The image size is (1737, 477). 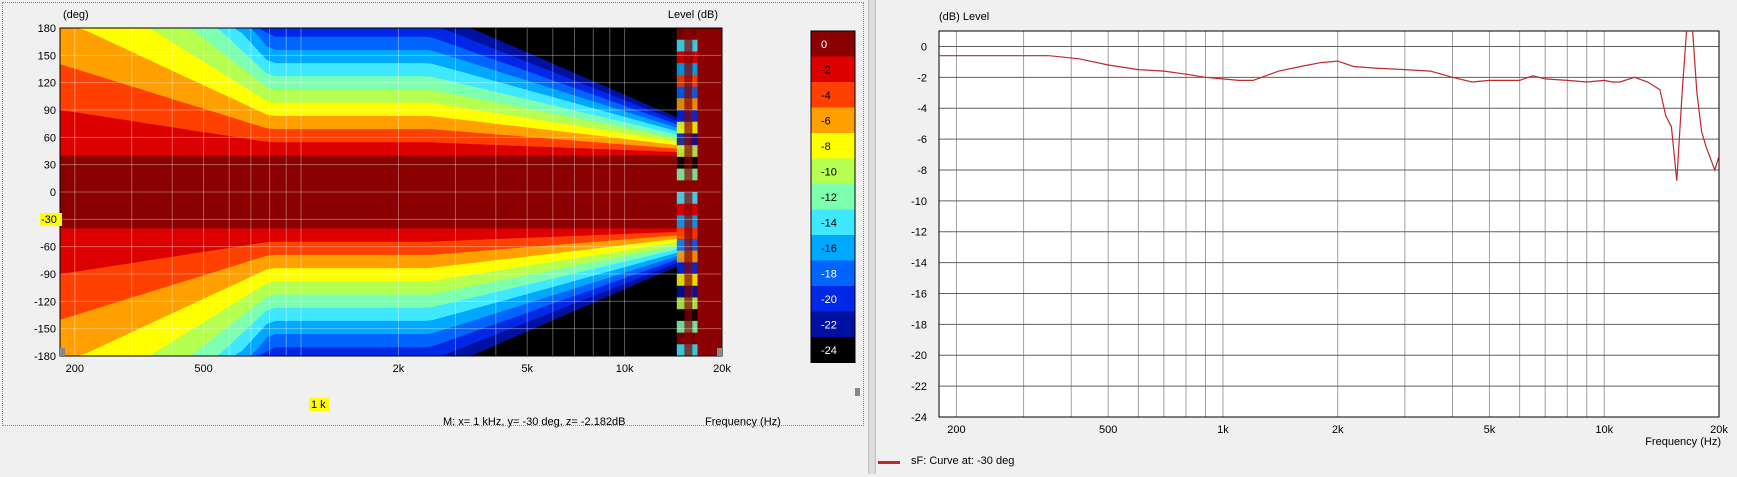 What do you see at coordinates (962, 461) in the screenshot?
I see `legend-label: sF: Curve at: -30 deg` at bounding box center [962, 461].